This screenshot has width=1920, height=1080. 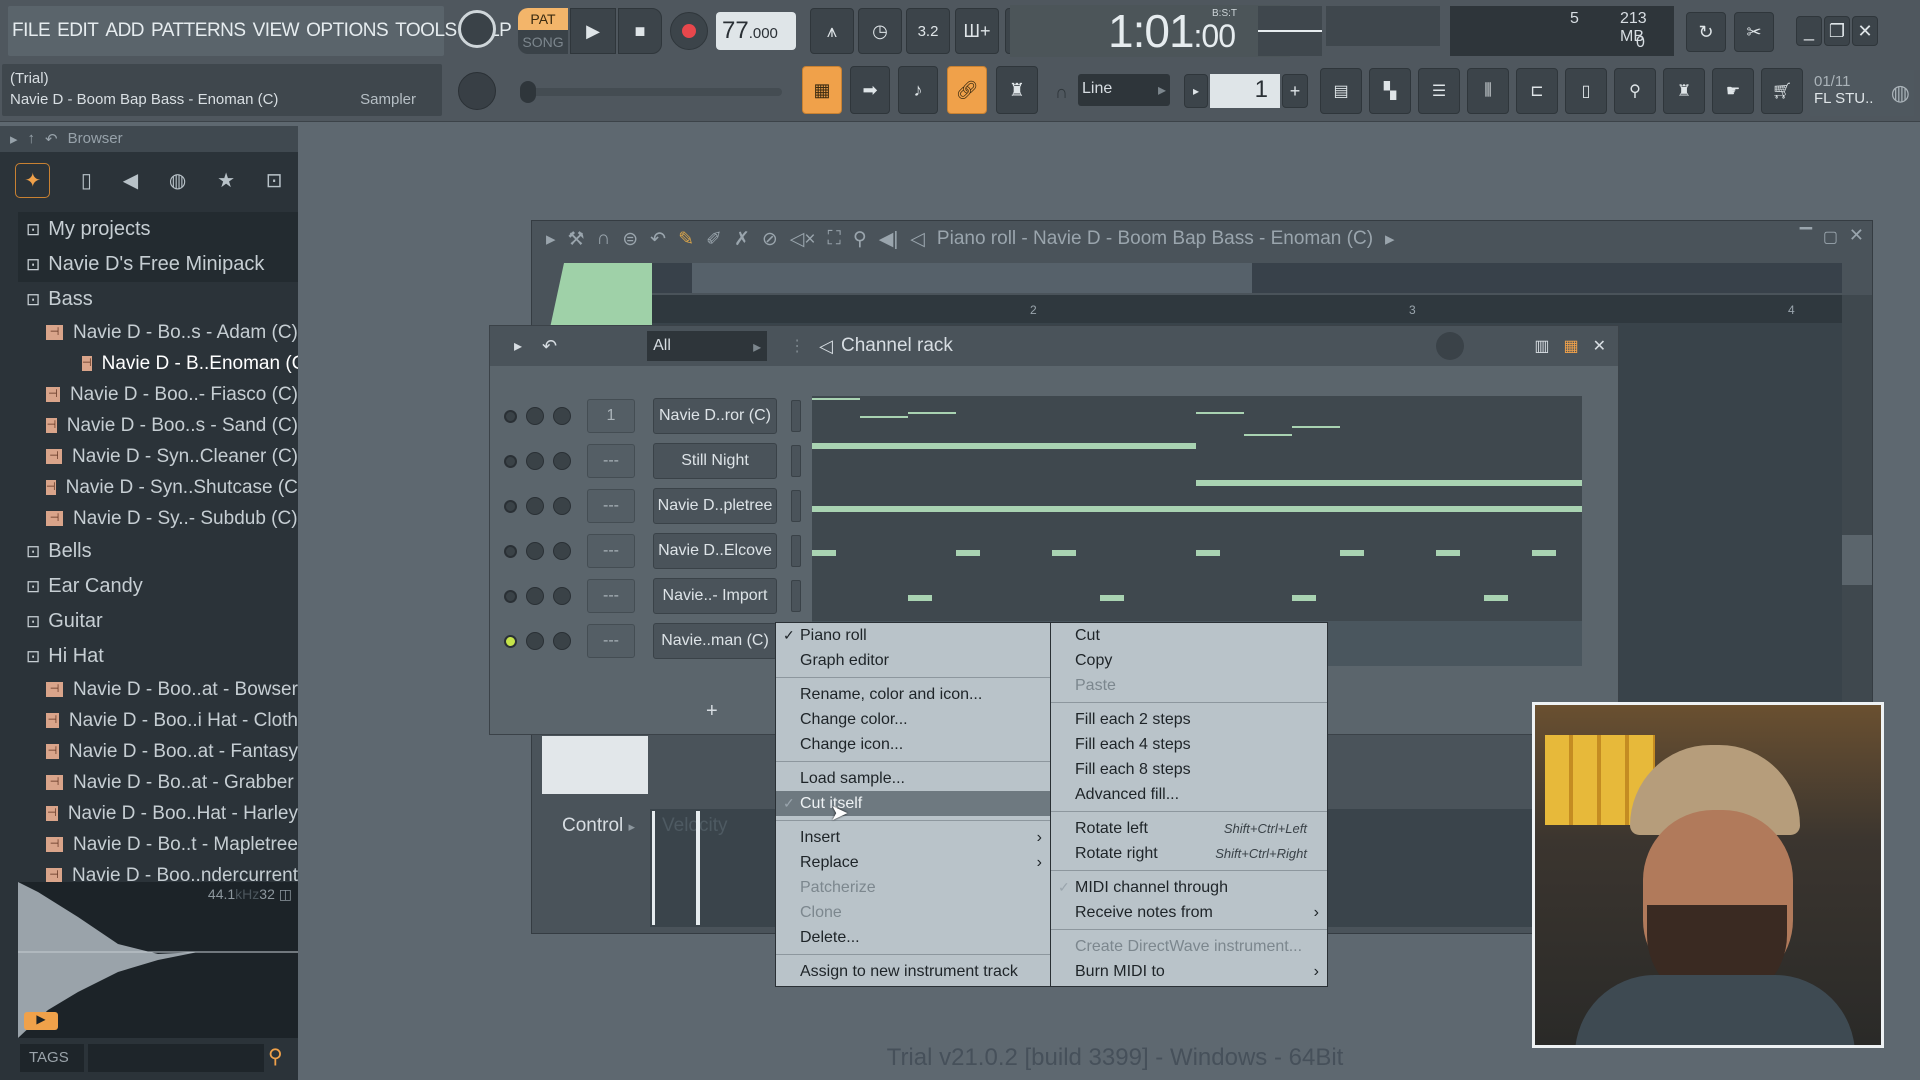 What do you see at coordinates (598, 826) in the screenshot?
I see `control-label: Control ▸` at bounding box center [598, 826].